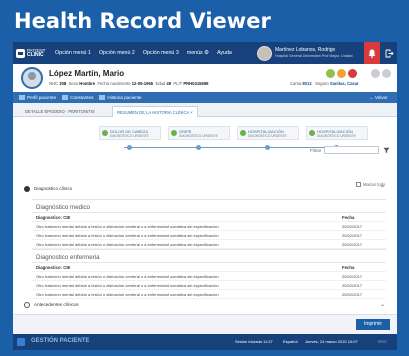 This screenshot has height=356, width=409. I want to click on history-icon, so click(102, 97).